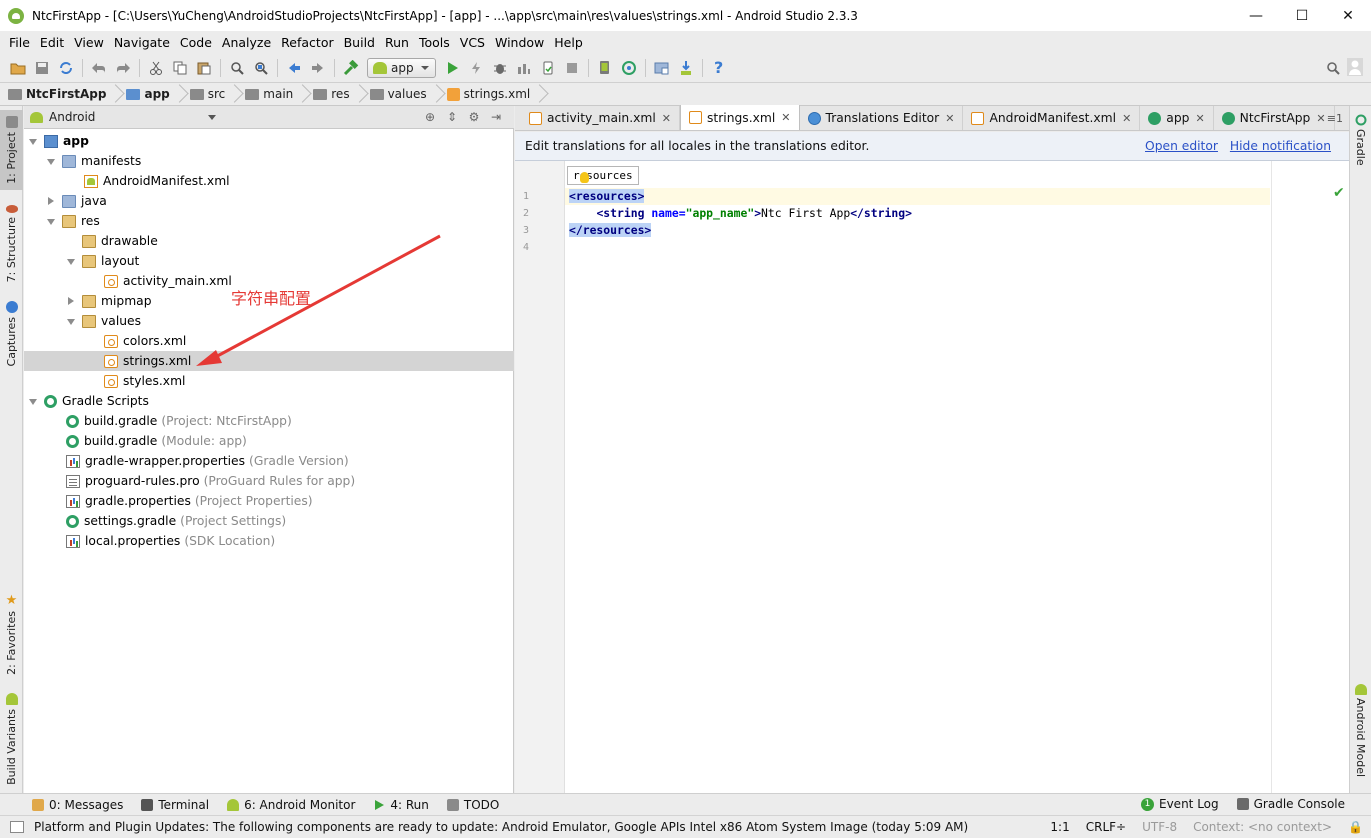  I want to click on run-configuration-select: app, so click(401, 67).